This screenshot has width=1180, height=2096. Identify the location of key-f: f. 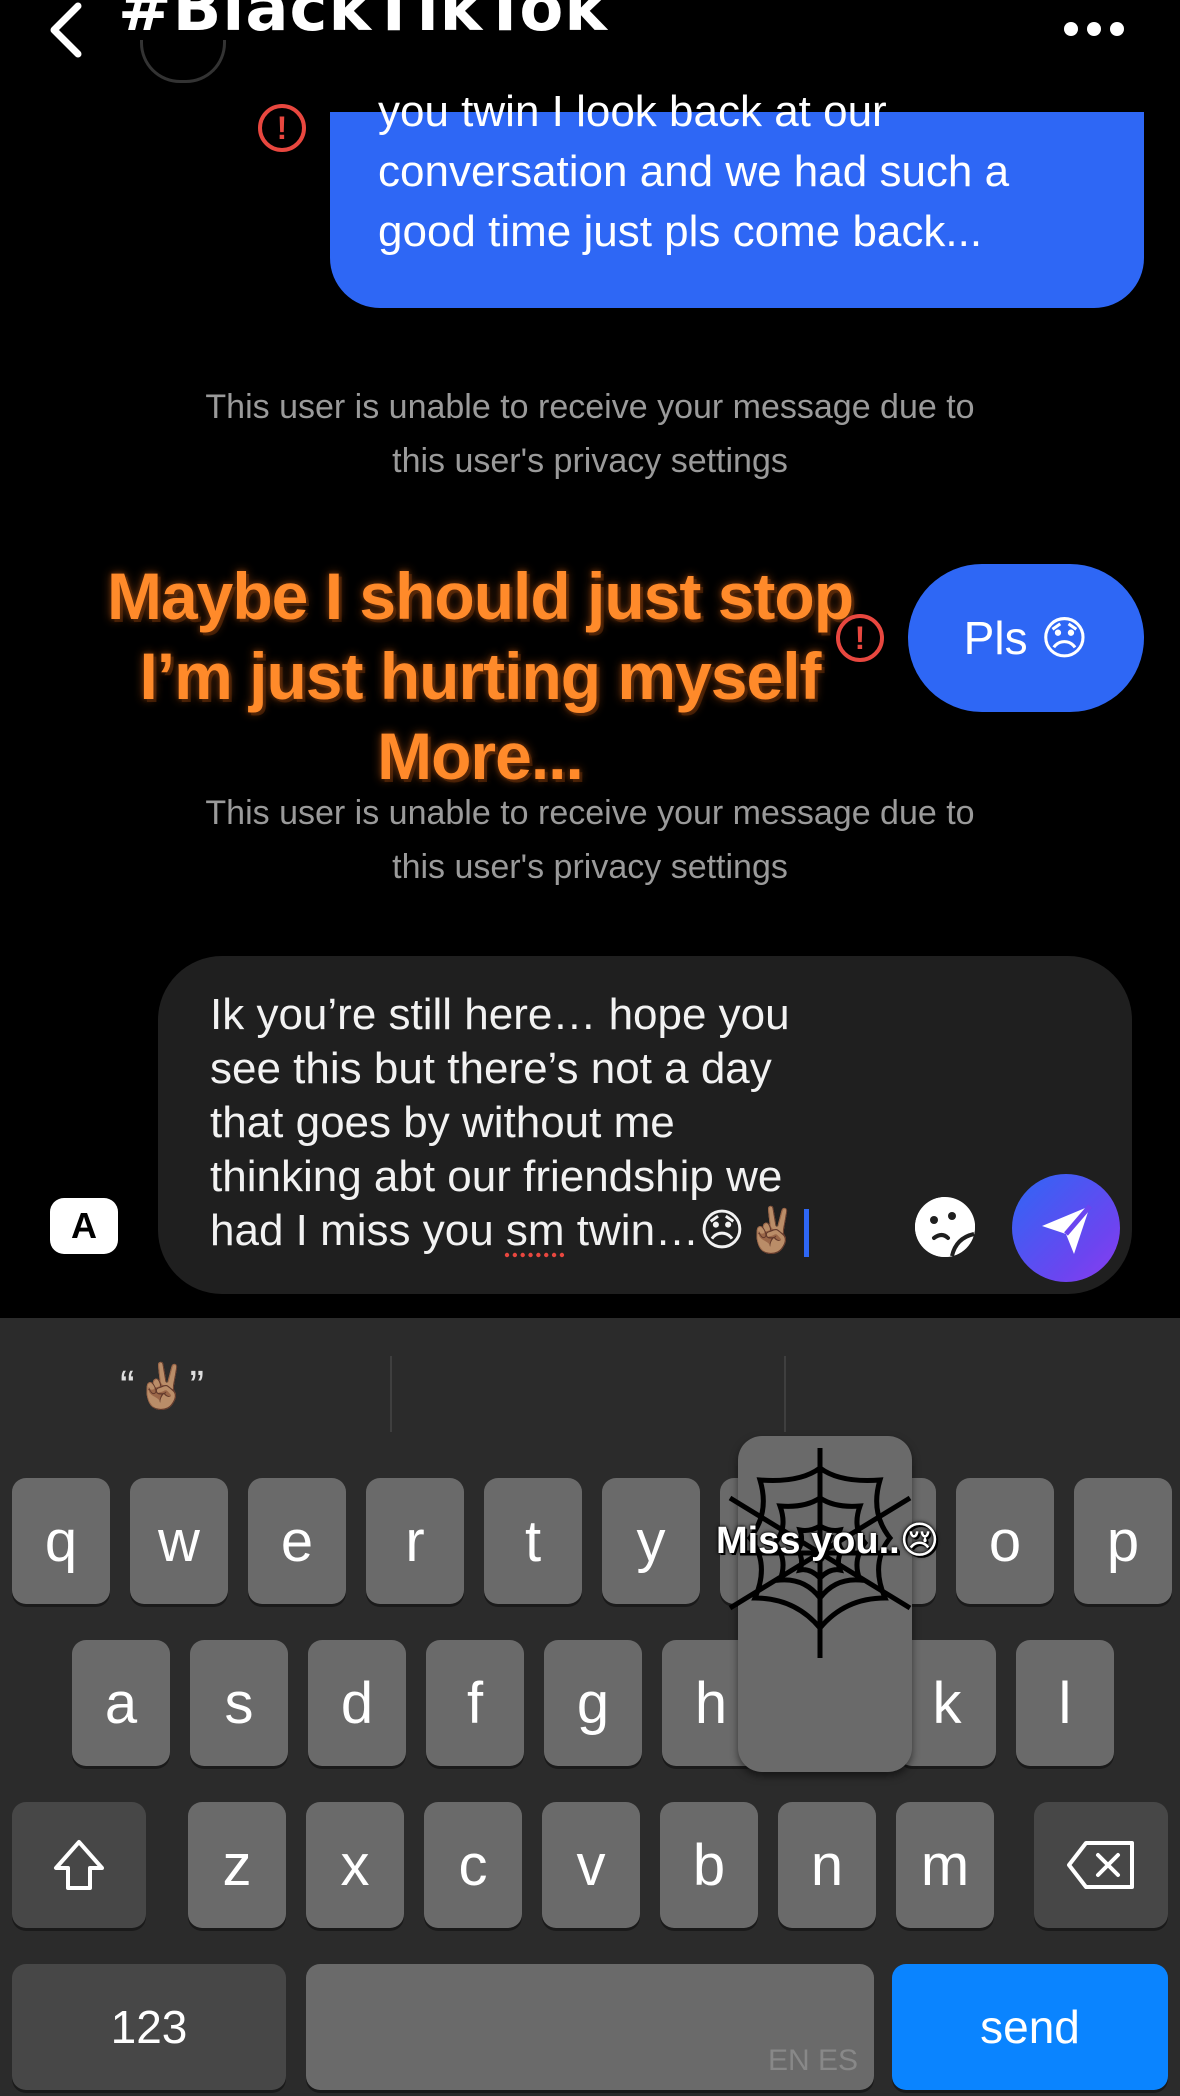
(475, 1703).